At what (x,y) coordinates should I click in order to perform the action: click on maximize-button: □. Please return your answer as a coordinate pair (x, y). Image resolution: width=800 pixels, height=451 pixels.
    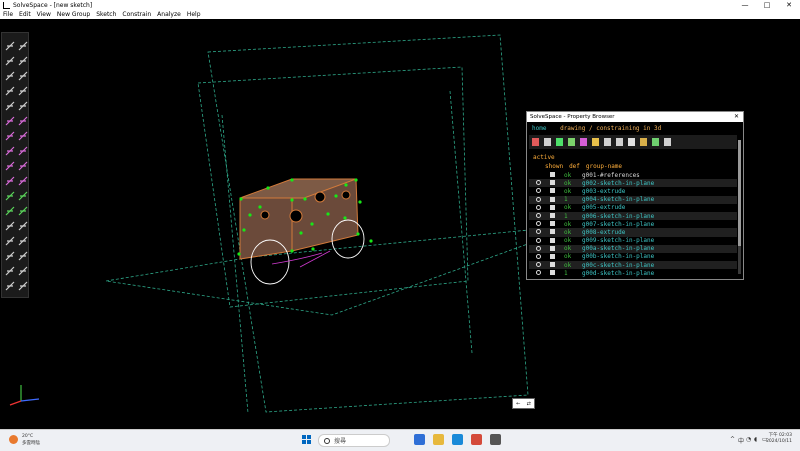
    Looking at the image, I should click on (767, 5).